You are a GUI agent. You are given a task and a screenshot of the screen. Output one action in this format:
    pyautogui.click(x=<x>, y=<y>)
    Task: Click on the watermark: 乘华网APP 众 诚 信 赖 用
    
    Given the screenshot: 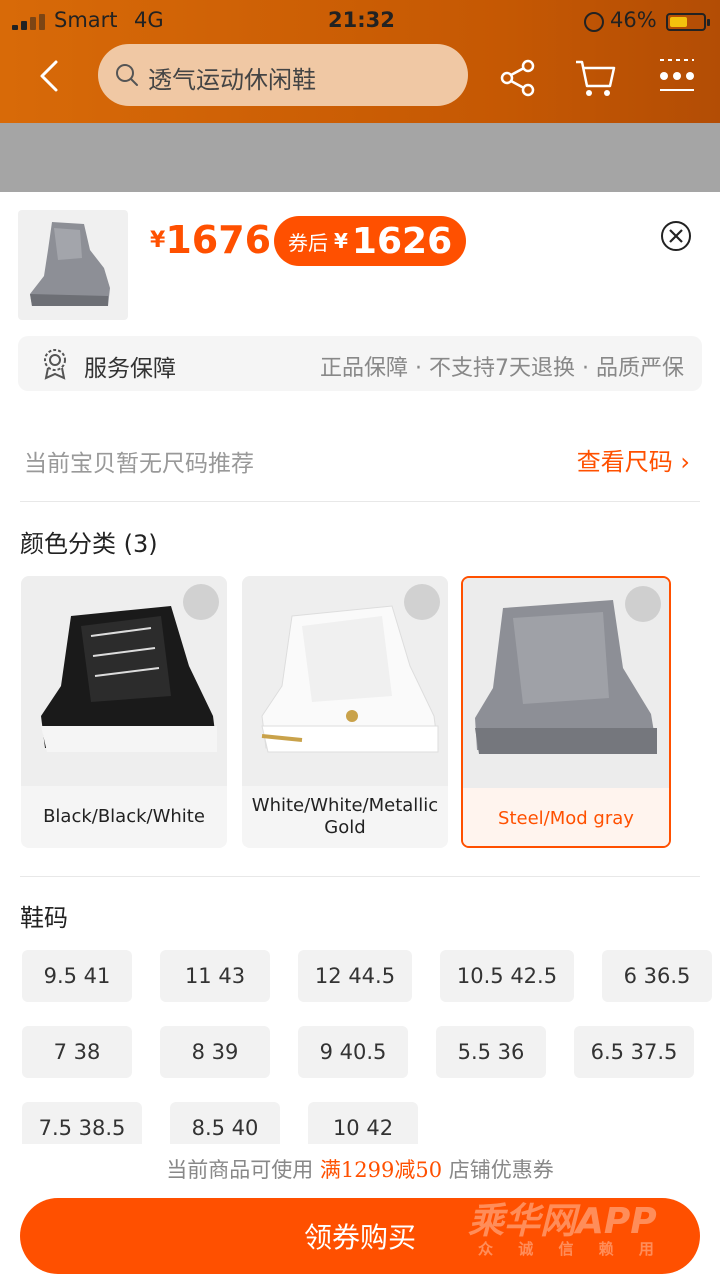 What is the action you would take?
    pyautogui.click(x=591, y=1230)
    